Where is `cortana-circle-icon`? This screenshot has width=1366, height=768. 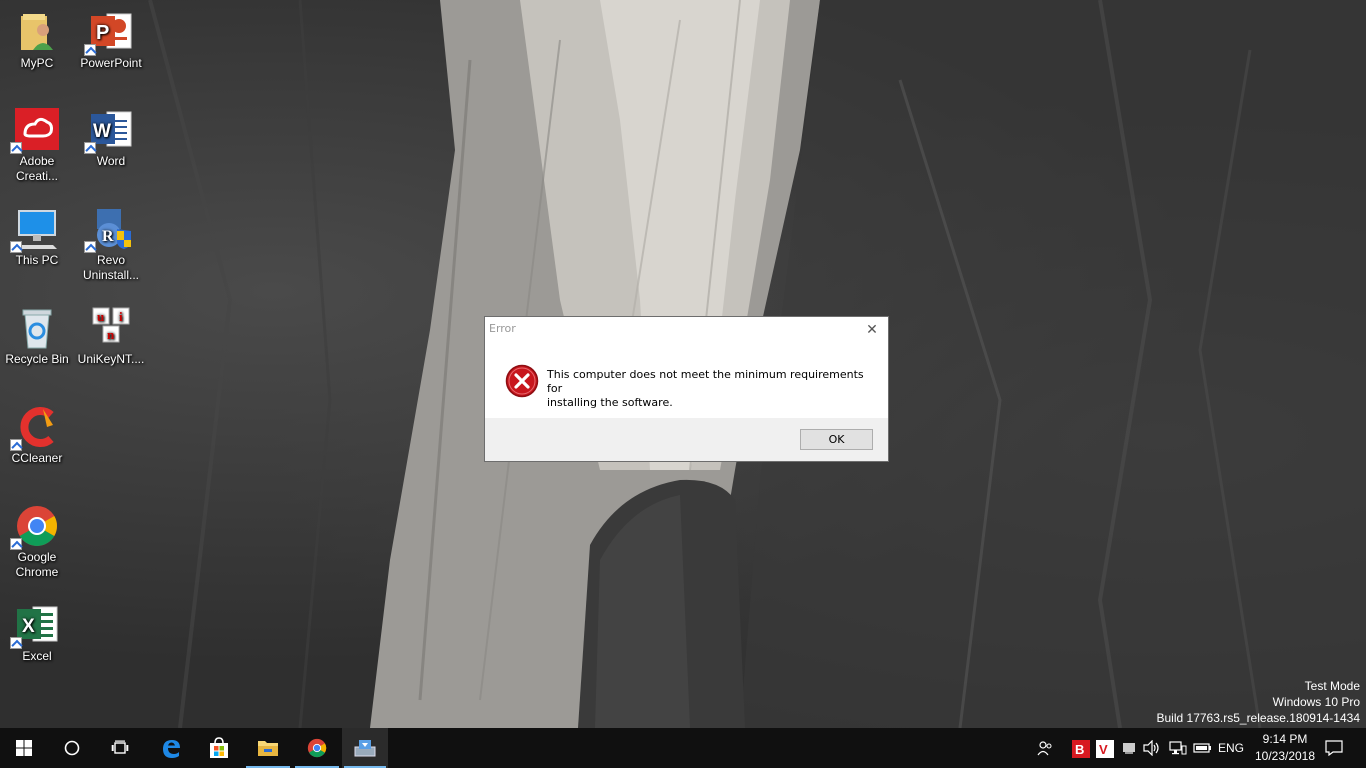 cortana-circle-icon is located at coordinates (72, 748).